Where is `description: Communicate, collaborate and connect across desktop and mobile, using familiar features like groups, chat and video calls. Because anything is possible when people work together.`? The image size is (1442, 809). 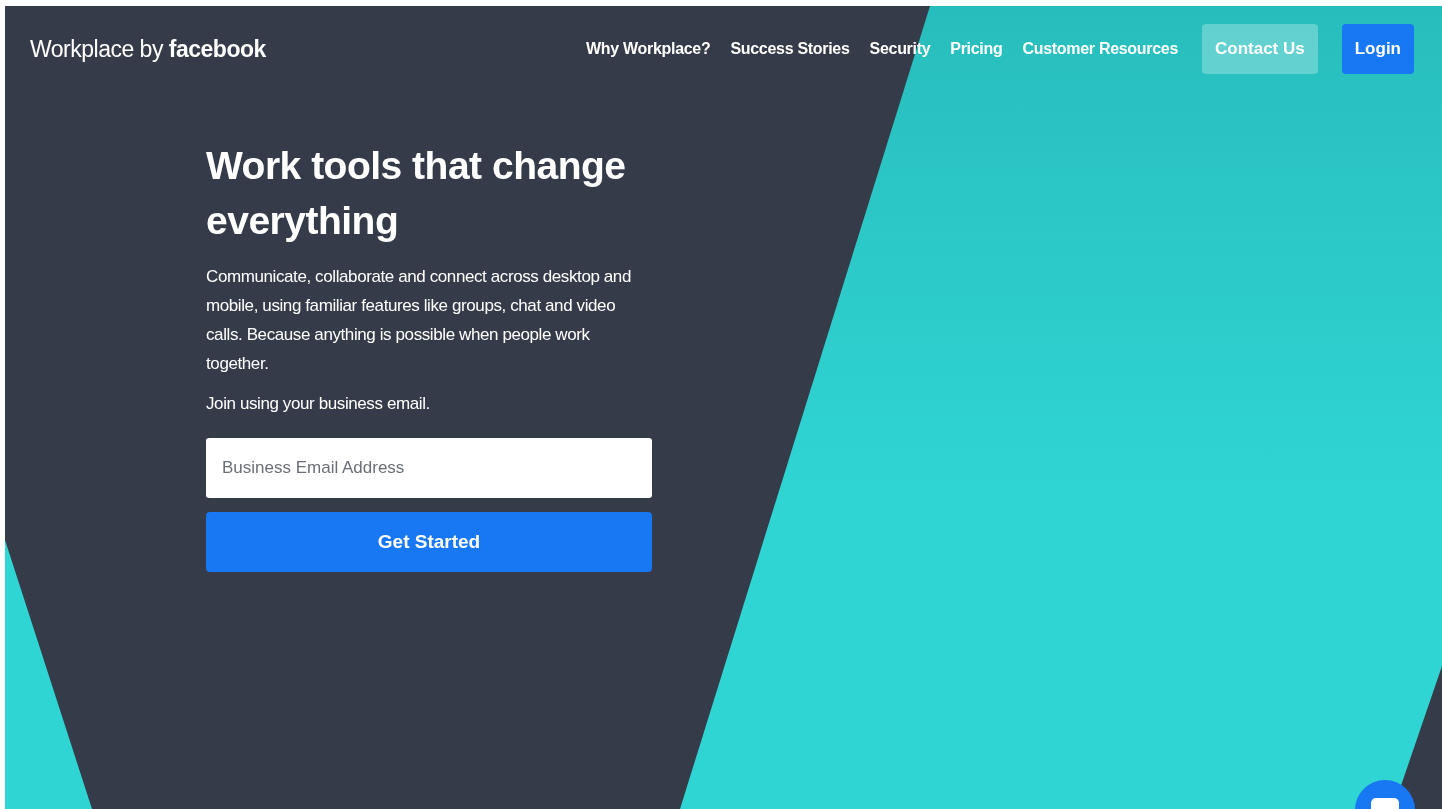
description: Communicate, collaborate and connect across desktop and mobile, using familiar features like groups, chat and video calls. Because anything is possible when people work together. is located at coordinates (419, 320).